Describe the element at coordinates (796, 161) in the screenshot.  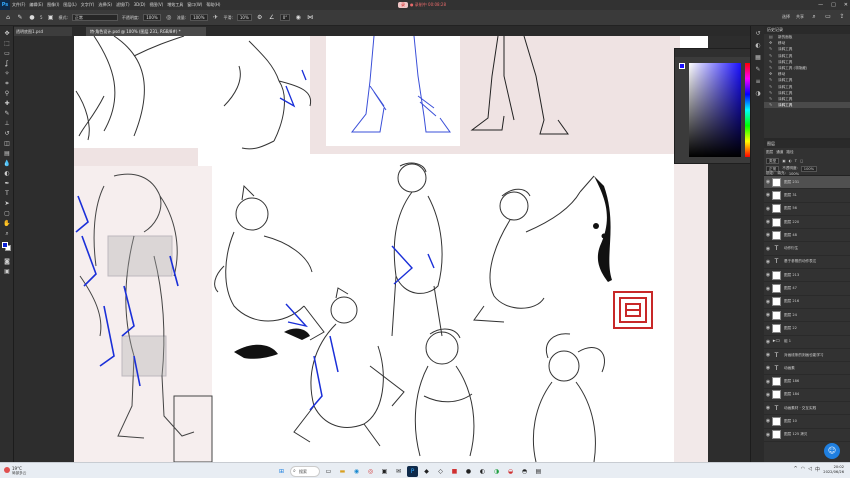
I see `filter-type-icon: T` at that location.